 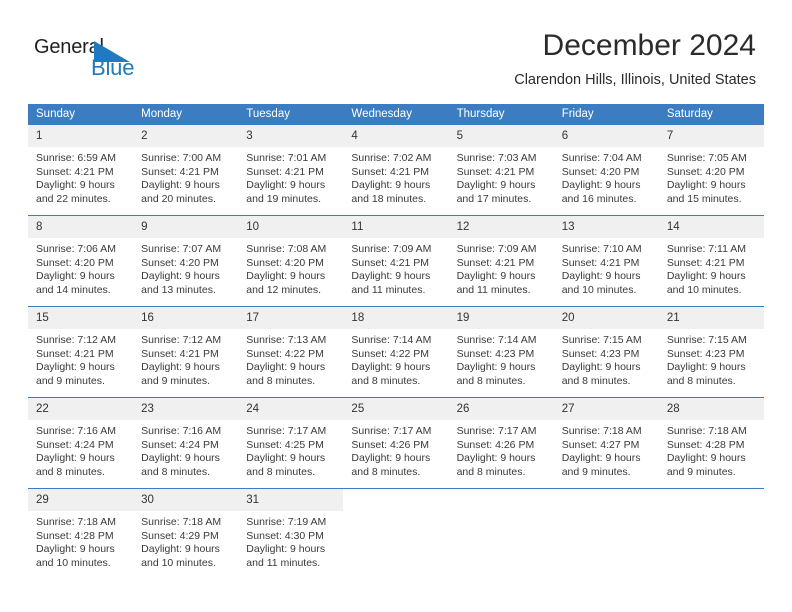 What do you see at coordinates (599, 198) in the screenshot?
I see `daylight-text-line2: and 16 minutes.` at bounding box center [599, 198].